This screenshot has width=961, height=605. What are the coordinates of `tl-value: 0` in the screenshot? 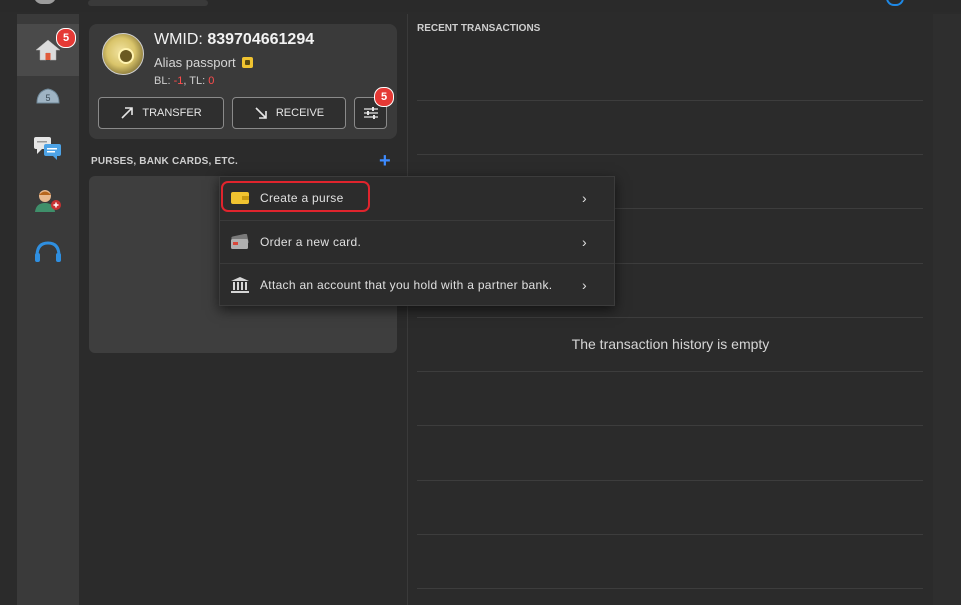 It's located at (211, 81).